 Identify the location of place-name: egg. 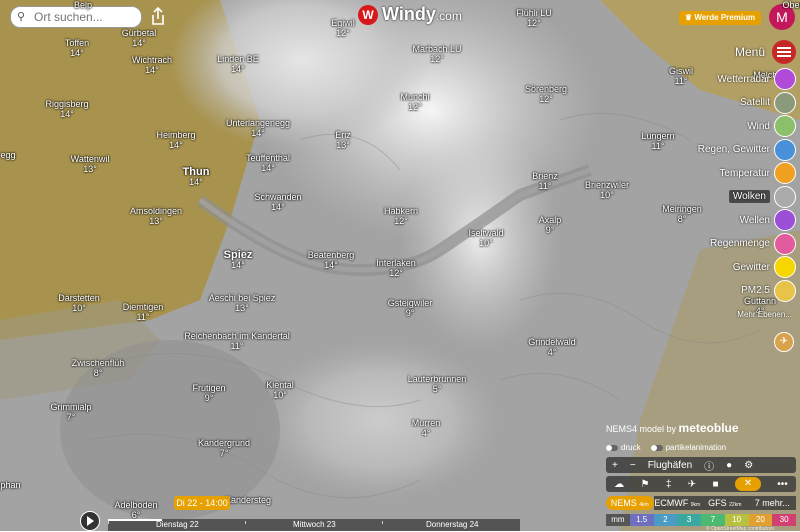
(8, 155).